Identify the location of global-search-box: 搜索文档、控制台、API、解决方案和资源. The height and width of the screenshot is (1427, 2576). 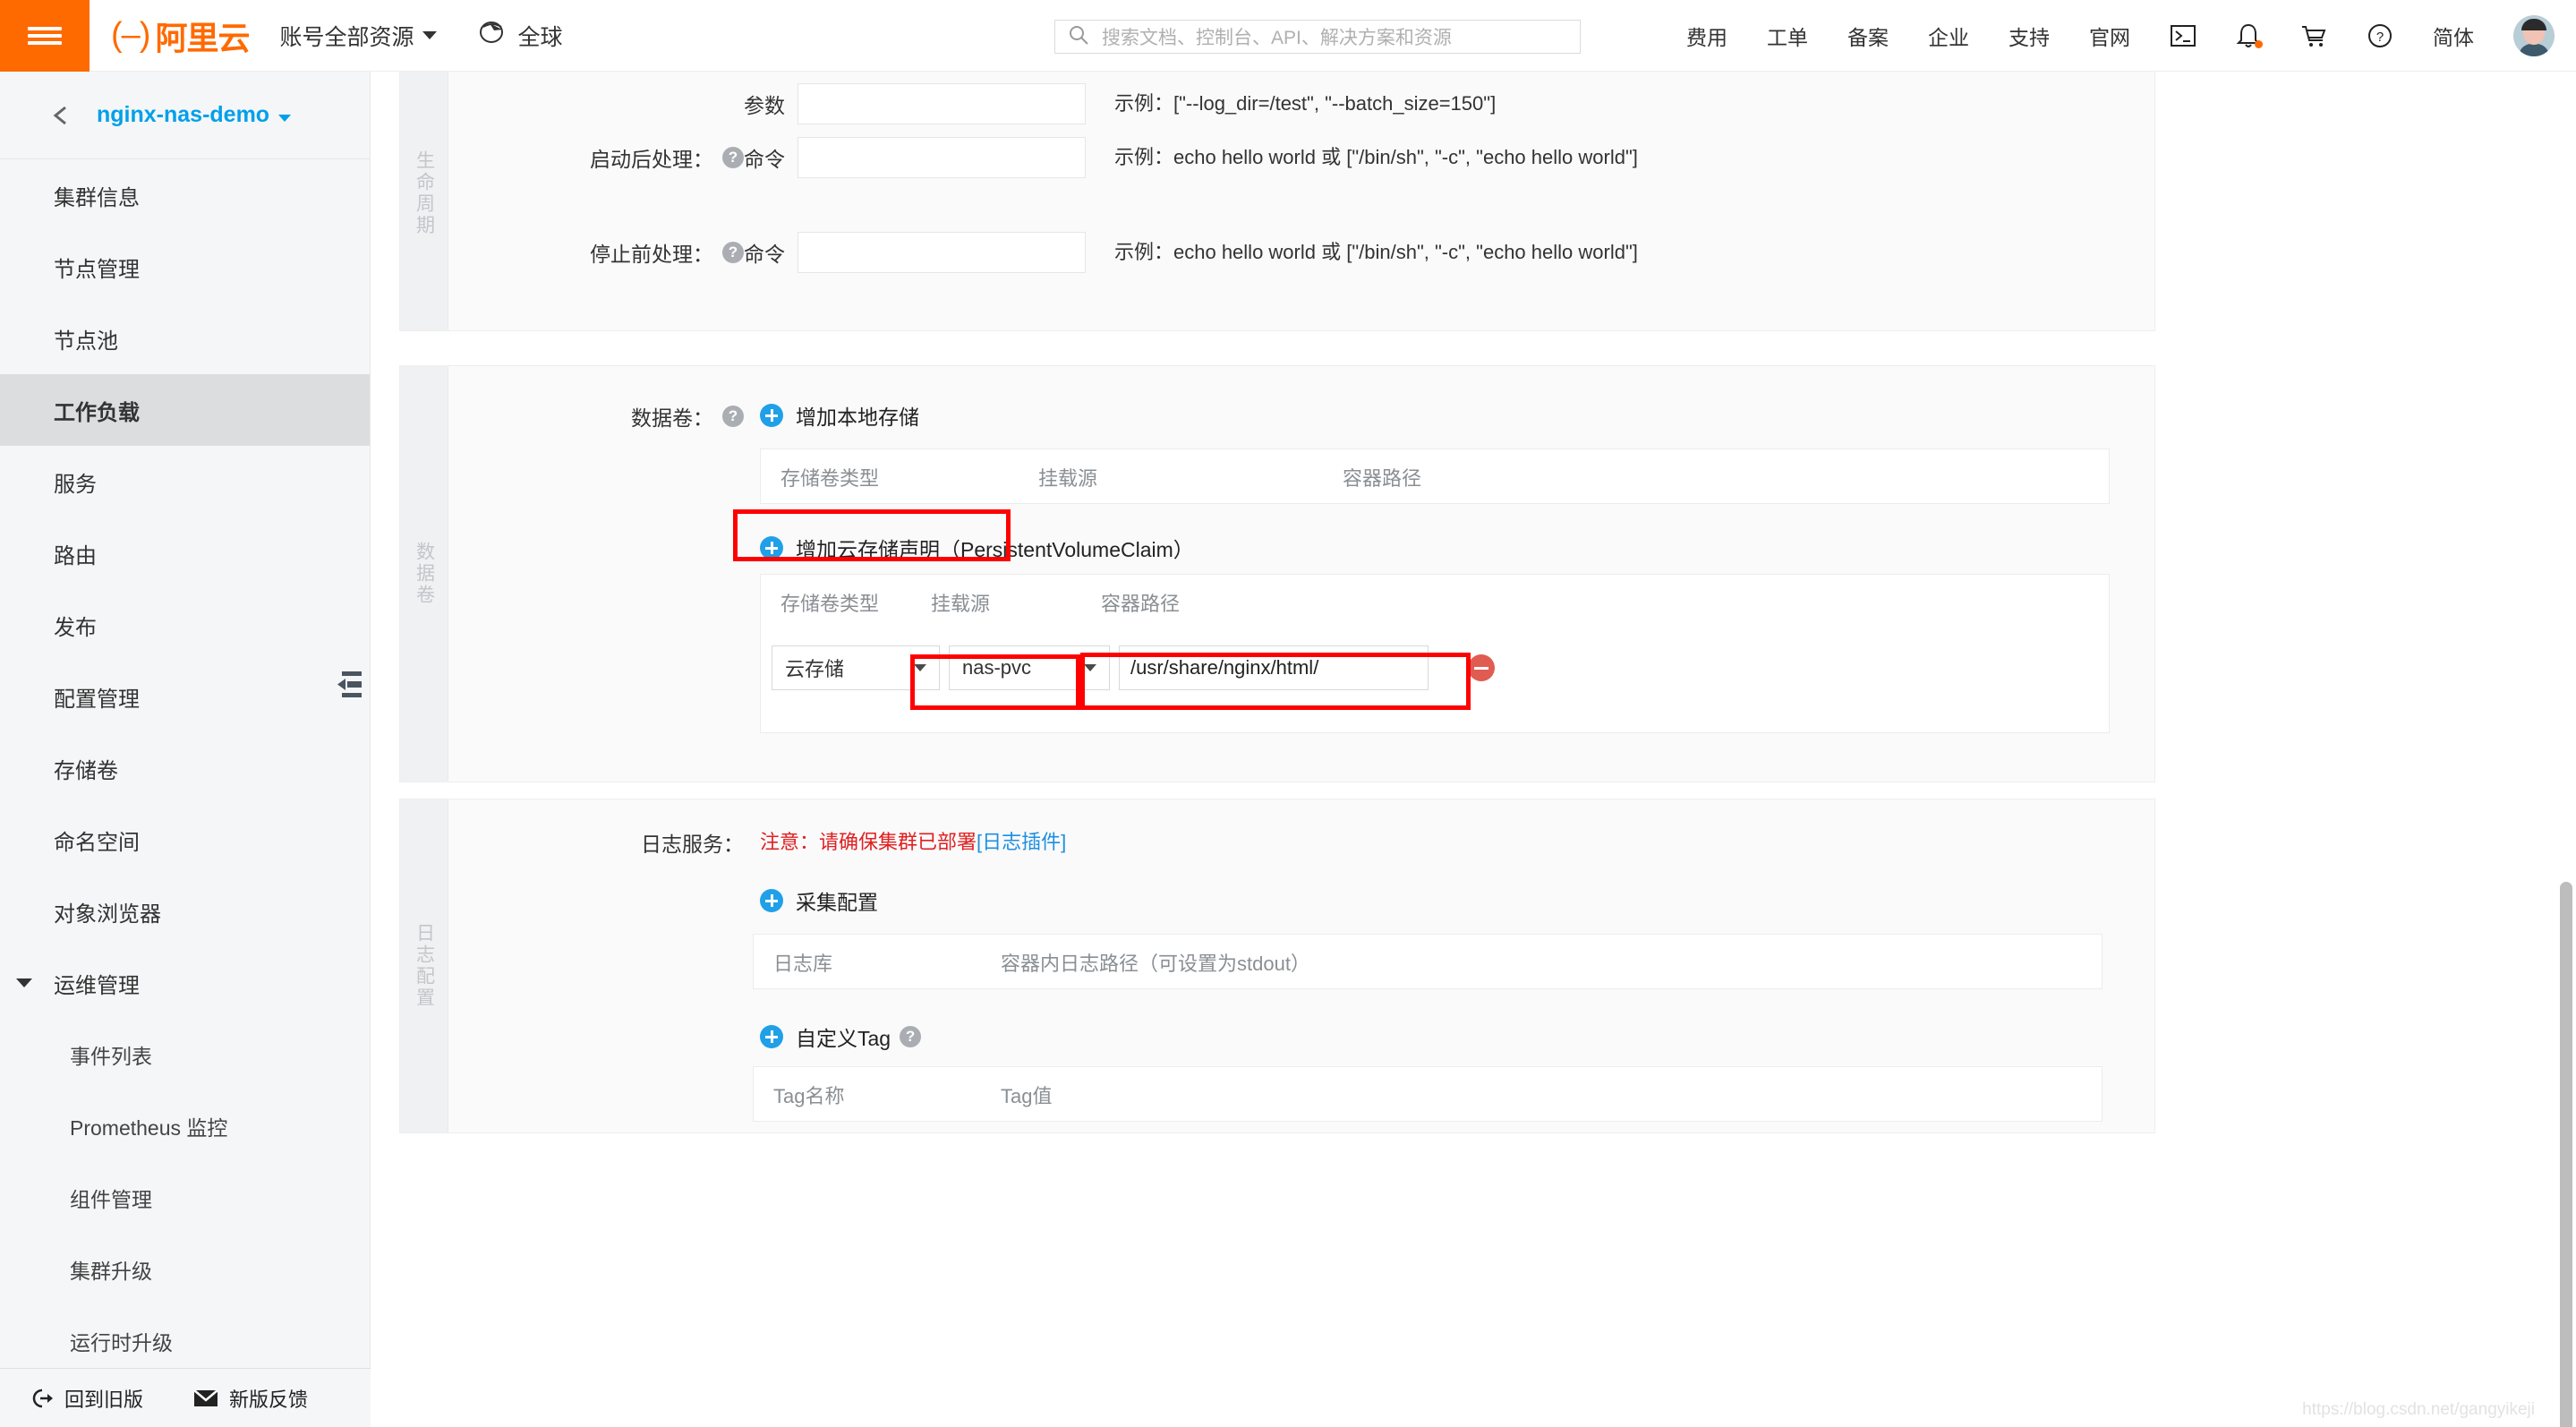
(1317, 37).